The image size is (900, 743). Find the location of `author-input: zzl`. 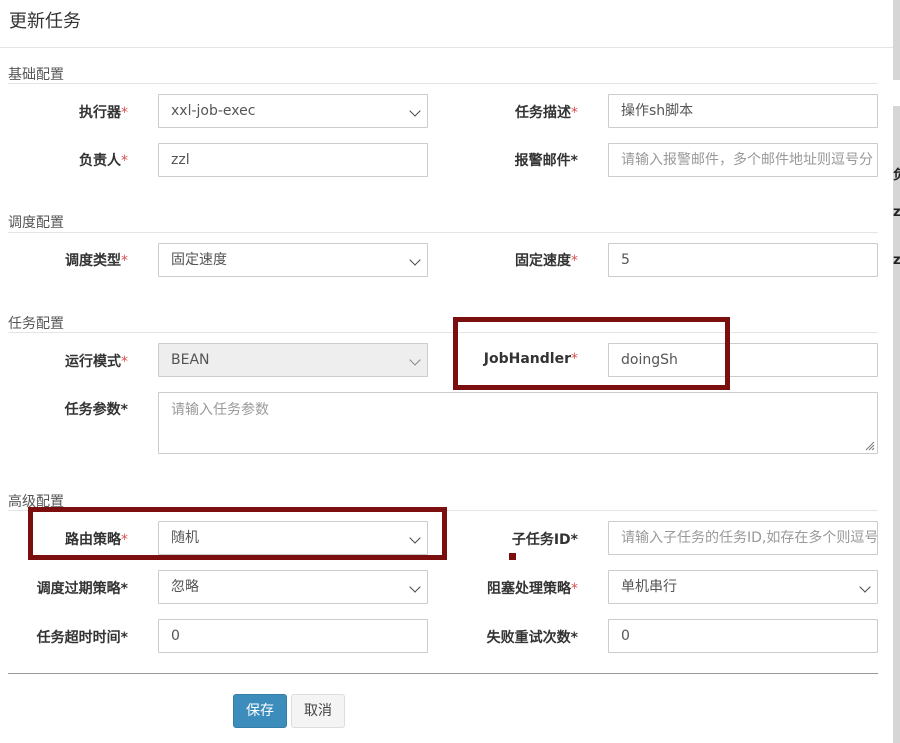

author-input: zzl is located at coordinates (293, 160).